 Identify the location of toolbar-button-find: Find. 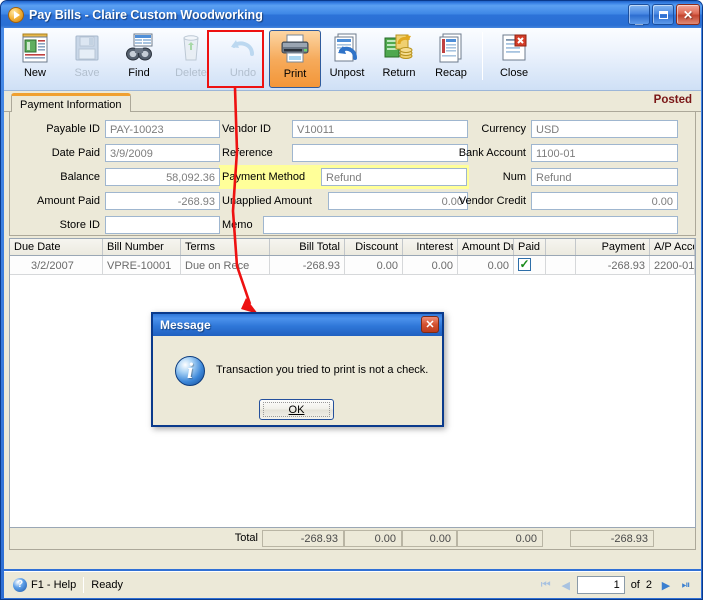
(139, 59).